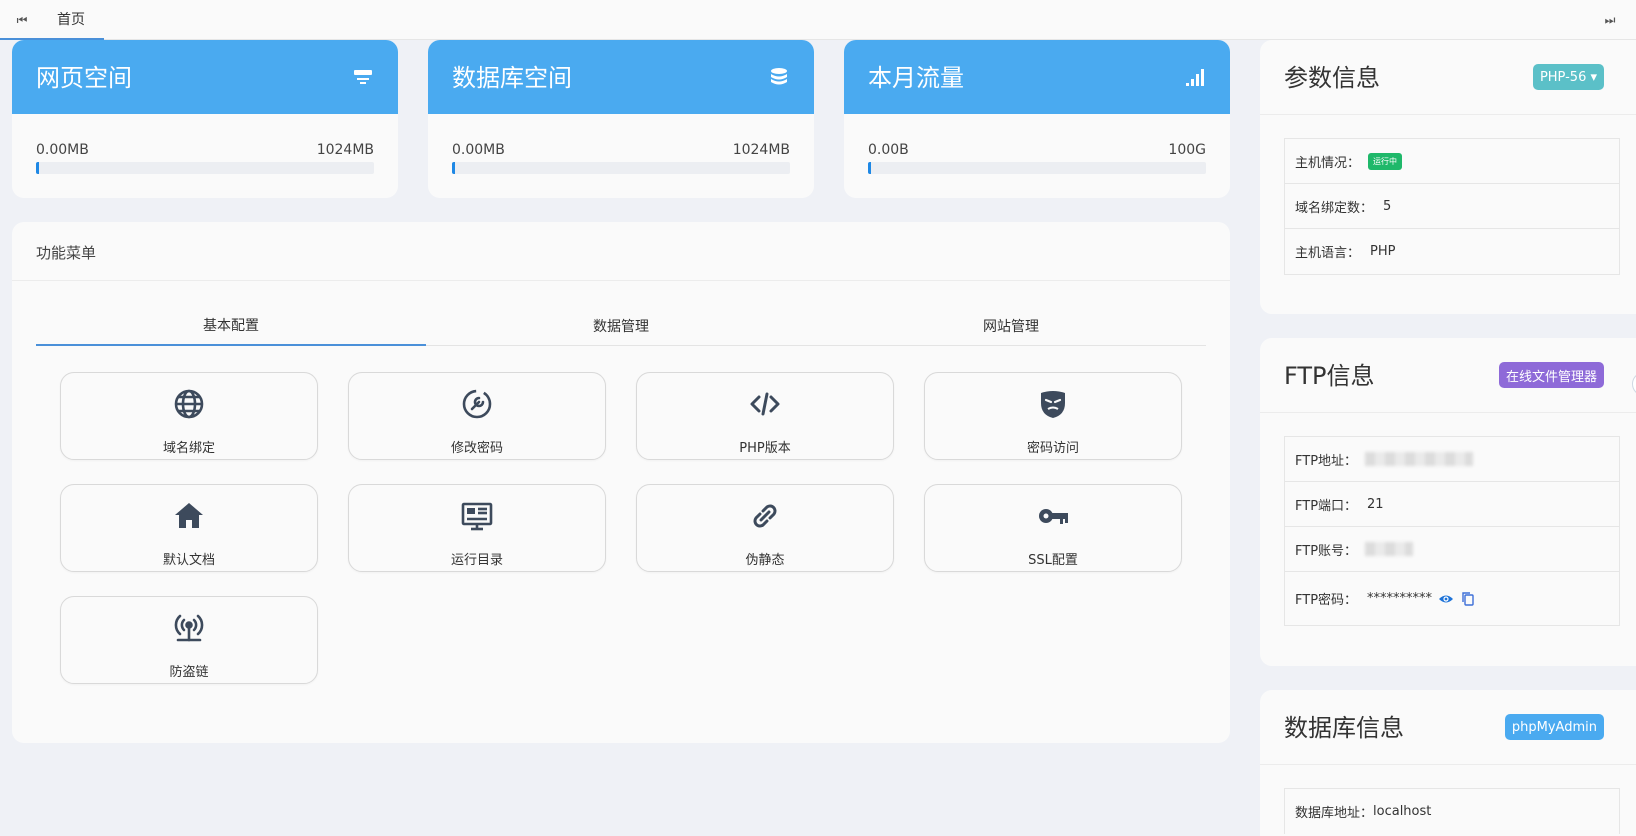  I want to click on tile-domain-binding: 域名绑定, so click(189, 416).